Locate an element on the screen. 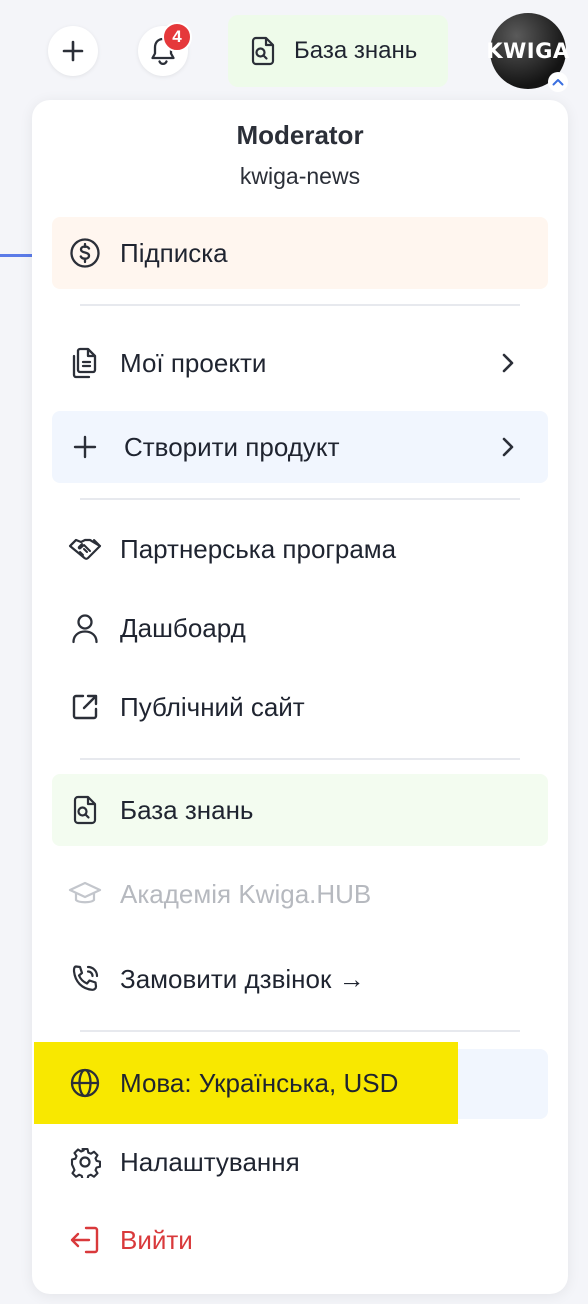 The height and width of the screenshot is (1304, 588). add-button is located at coordinates (73, 51).